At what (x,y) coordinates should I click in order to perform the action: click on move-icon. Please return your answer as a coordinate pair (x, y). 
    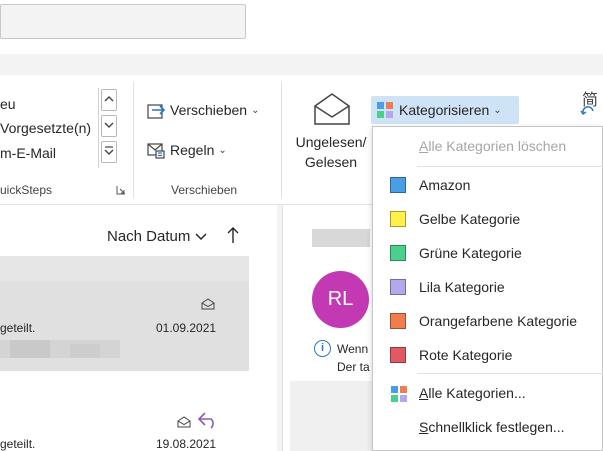
    Looking at the image, I should click on (156, 110).